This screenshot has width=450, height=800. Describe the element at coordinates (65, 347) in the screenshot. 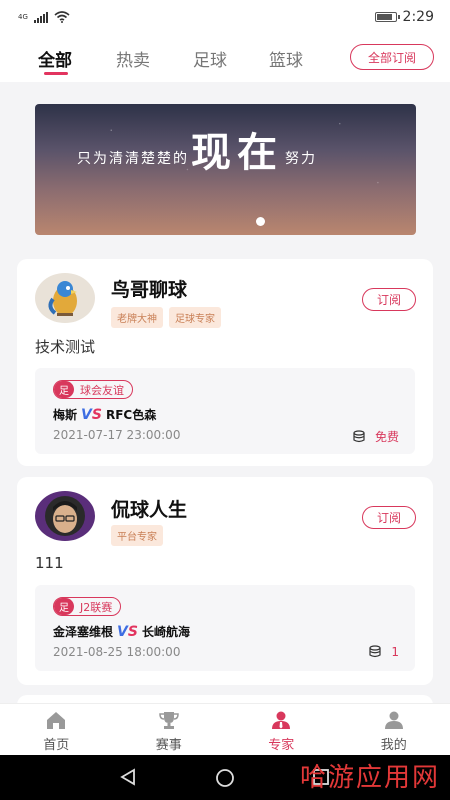

I see `expert-description: 技术测试` at that location.